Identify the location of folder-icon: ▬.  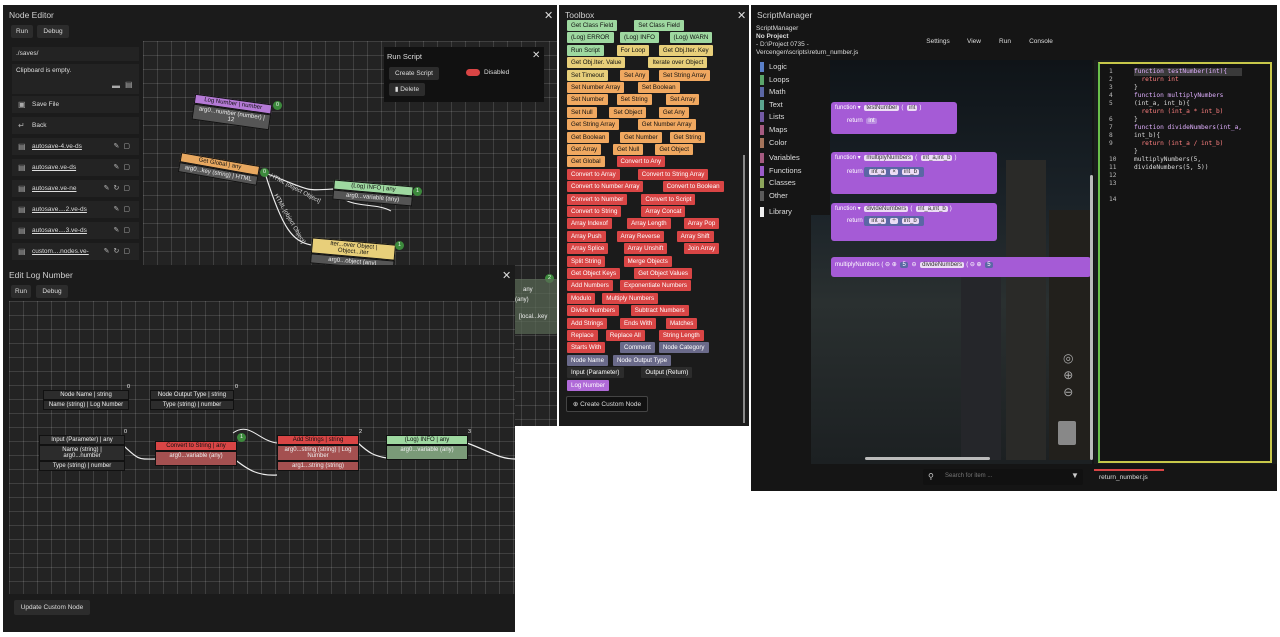
(116, 85).